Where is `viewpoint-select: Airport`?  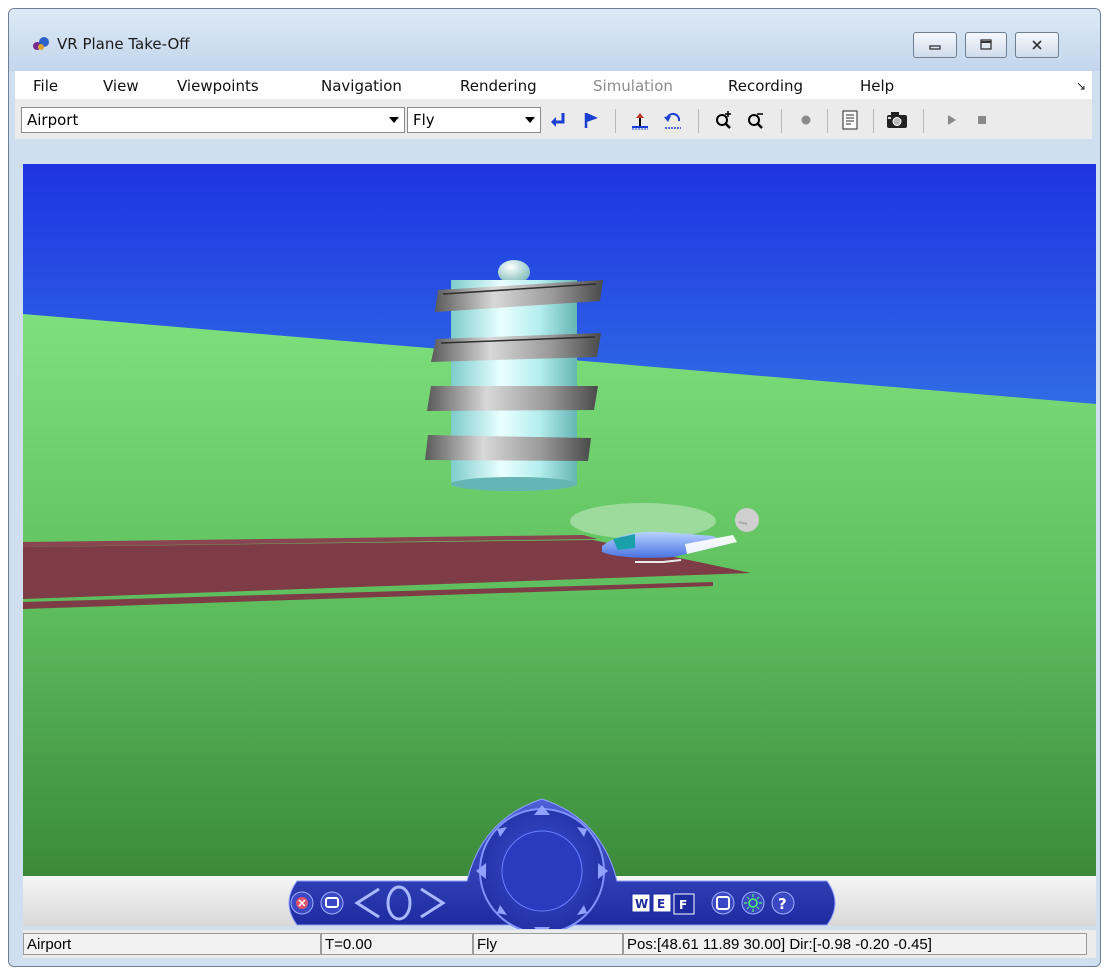
viewpoint-select: Airport is located at coordinates (213, 120).